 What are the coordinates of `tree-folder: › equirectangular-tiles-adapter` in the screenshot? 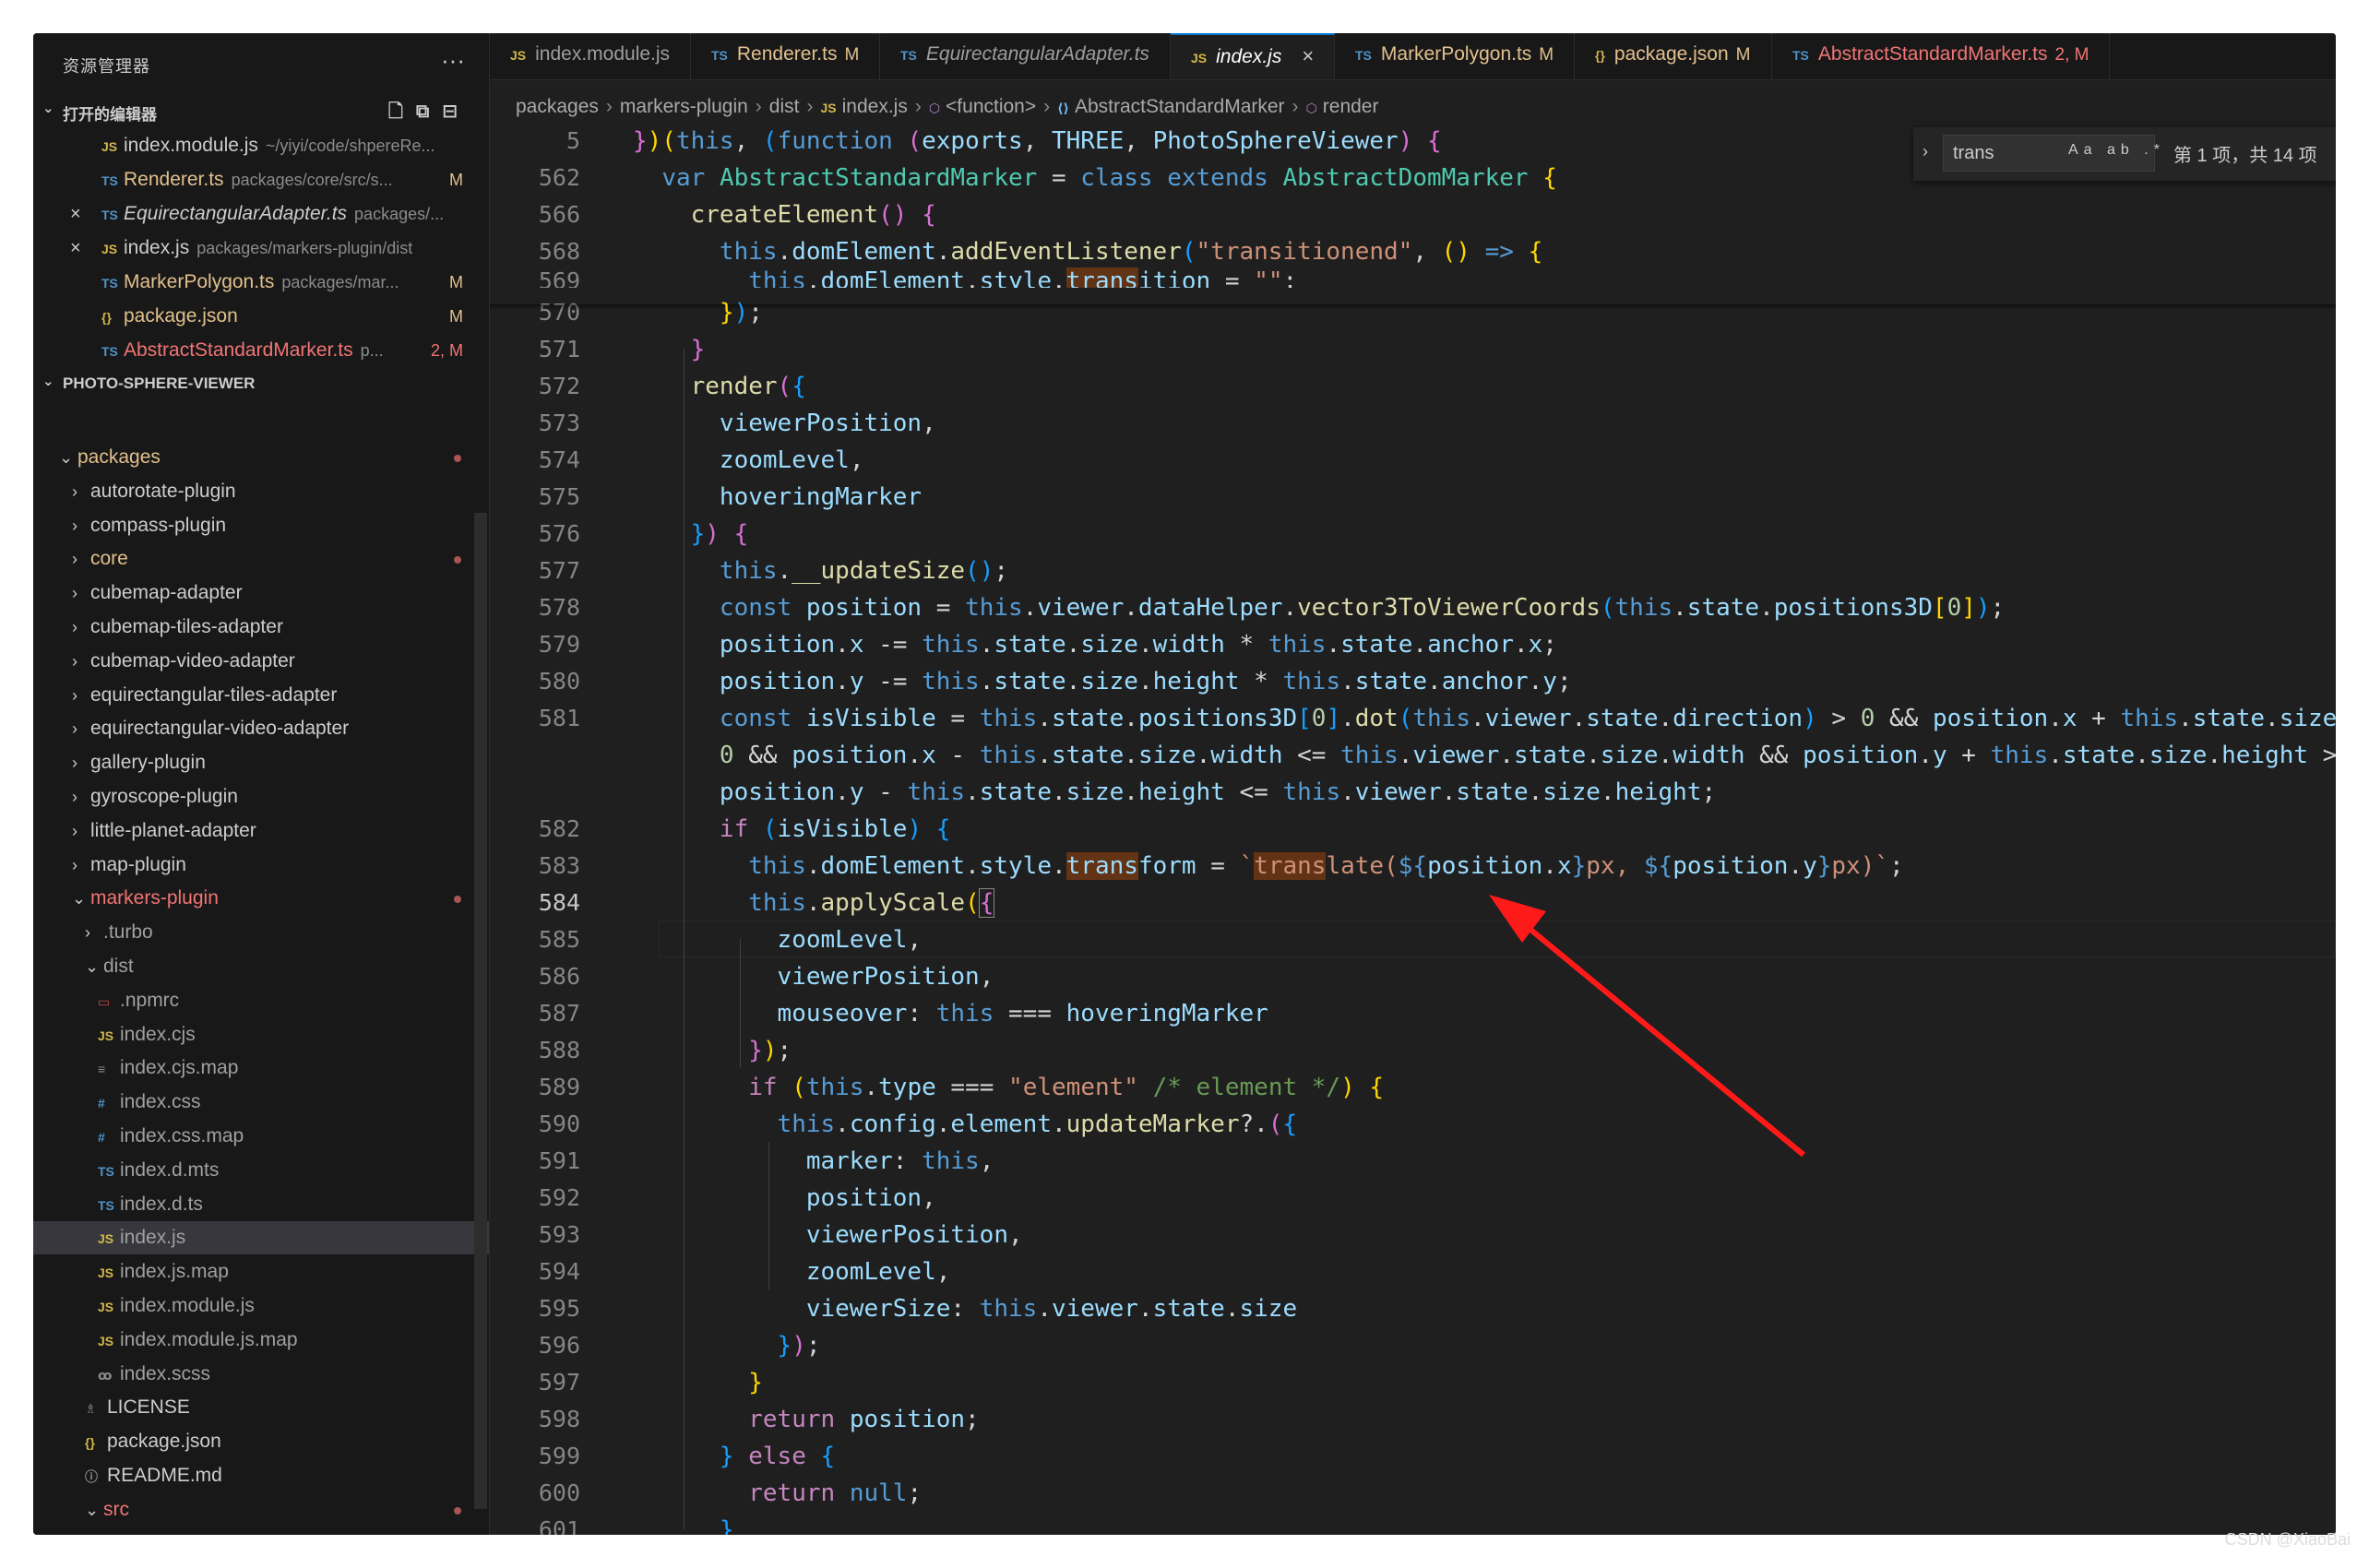 It's located at (261, 695).